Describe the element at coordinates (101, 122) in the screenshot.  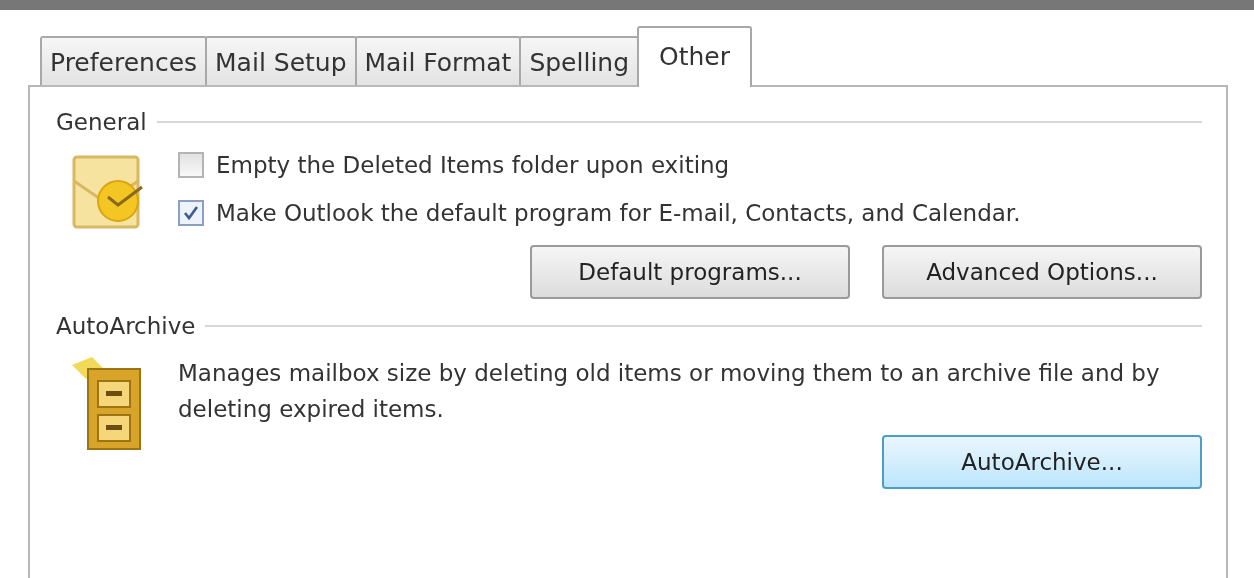
I see `section-title: General` at that location.